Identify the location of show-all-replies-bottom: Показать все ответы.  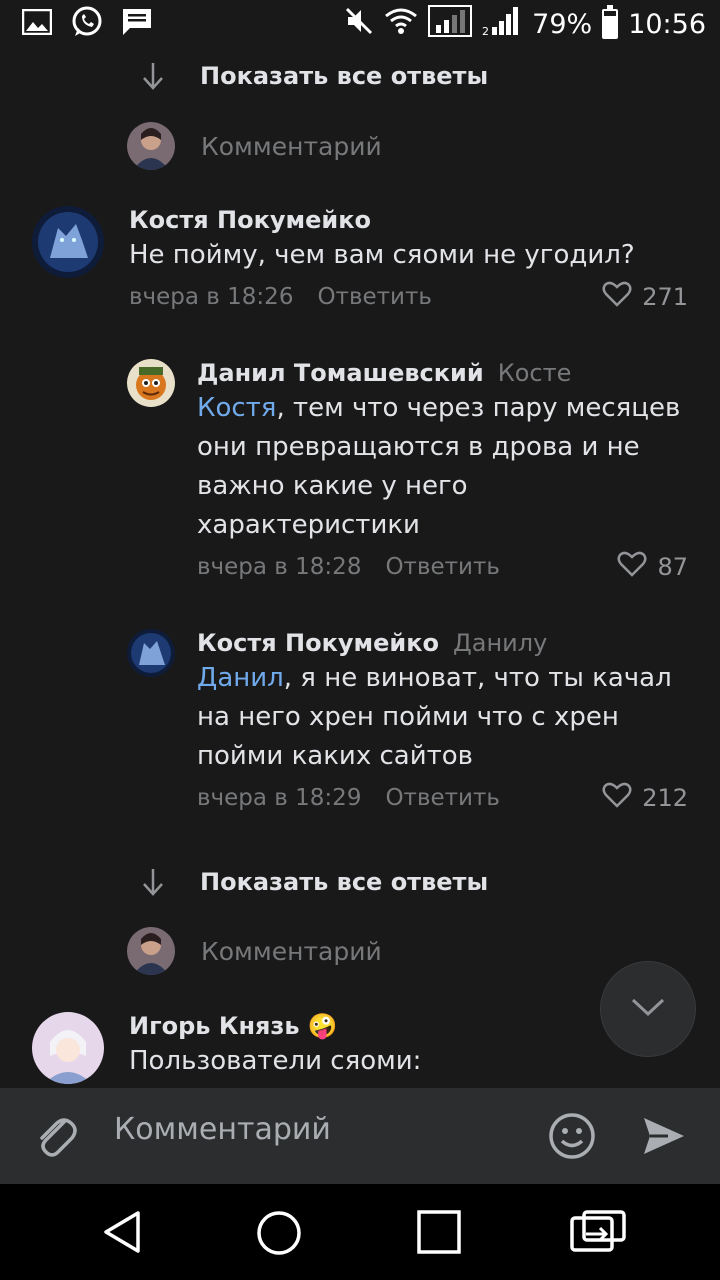
(313, 882).